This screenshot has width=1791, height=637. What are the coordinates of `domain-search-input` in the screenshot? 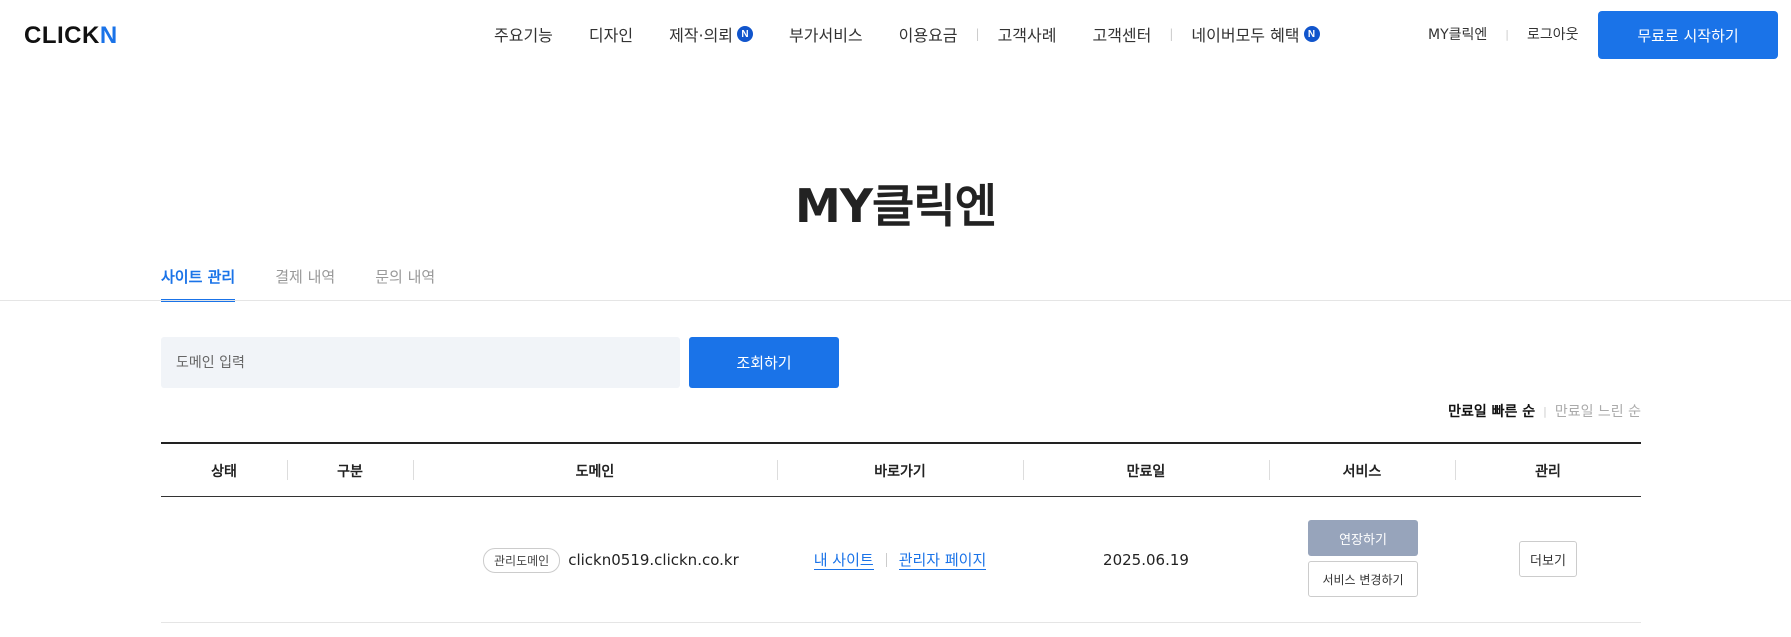 It's located at (420, 362).